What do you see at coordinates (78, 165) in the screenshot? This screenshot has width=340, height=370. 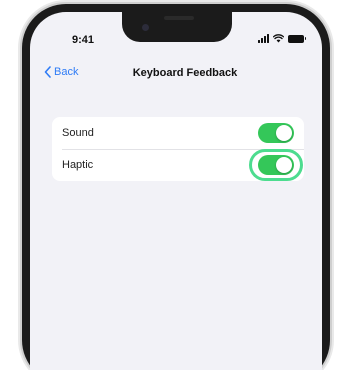 I see `setting-label-haptic: Haptic` at bounding box center [78, 165].